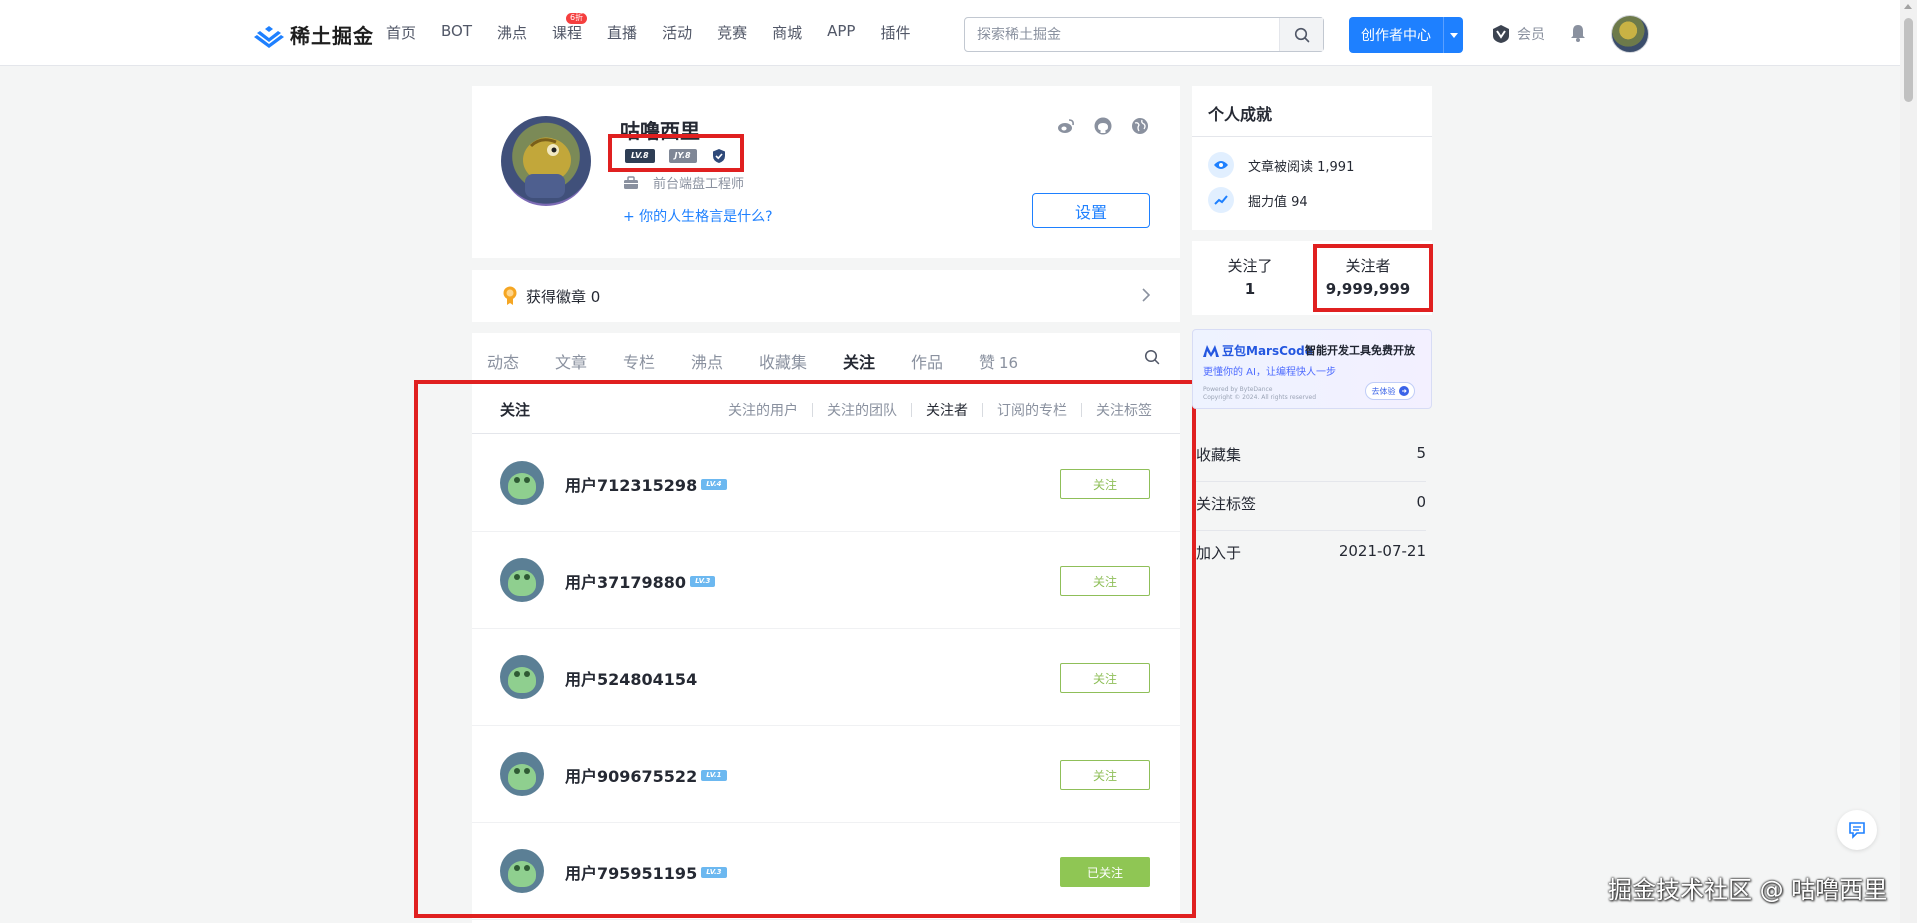 Image resolution: width=1917 pixels, height=923 pixels. I want to click on creator-center-label: 创作者中心, so click(1396, 36).